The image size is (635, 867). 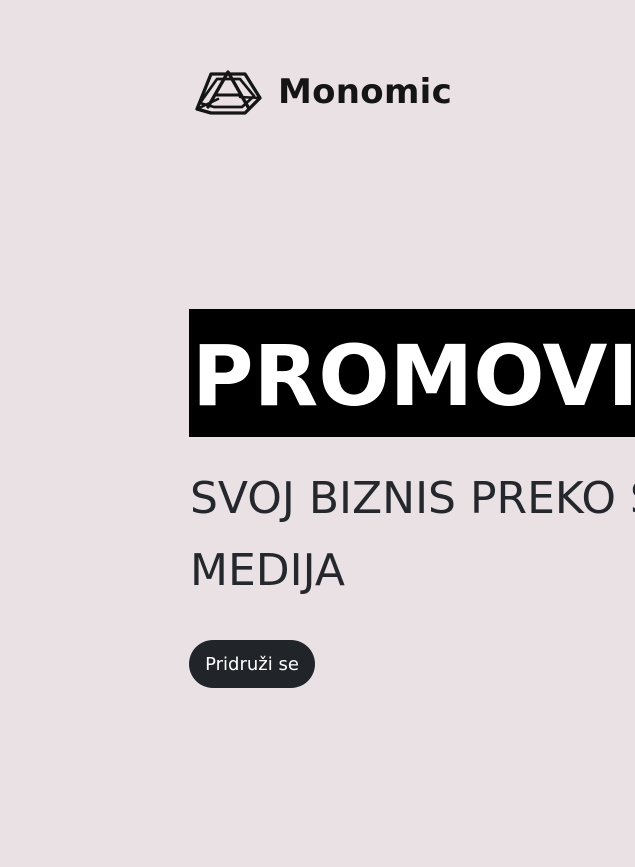 I want to click on brand-logo-link: Monomic, so click(x=323, y=92).